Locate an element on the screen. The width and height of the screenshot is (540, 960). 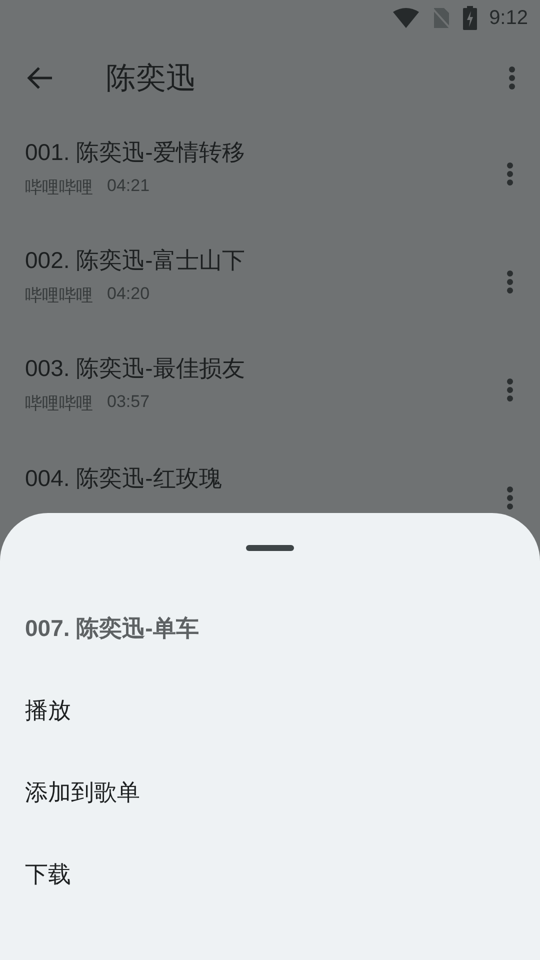
app-bar-title: 陈奕迅 is located at coordinates (151, 78).